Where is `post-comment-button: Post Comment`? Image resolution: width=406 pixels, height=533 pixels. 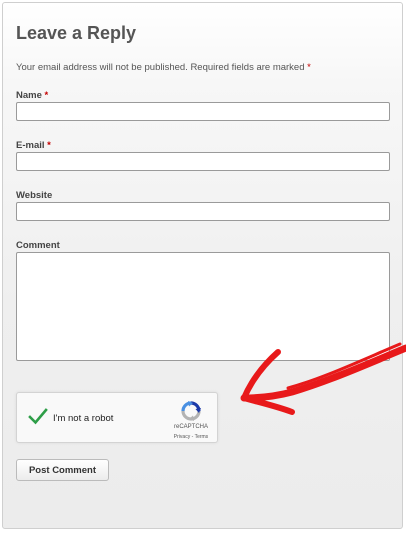 post-comment-button: Post Comment is located at coordinates (62, 470).